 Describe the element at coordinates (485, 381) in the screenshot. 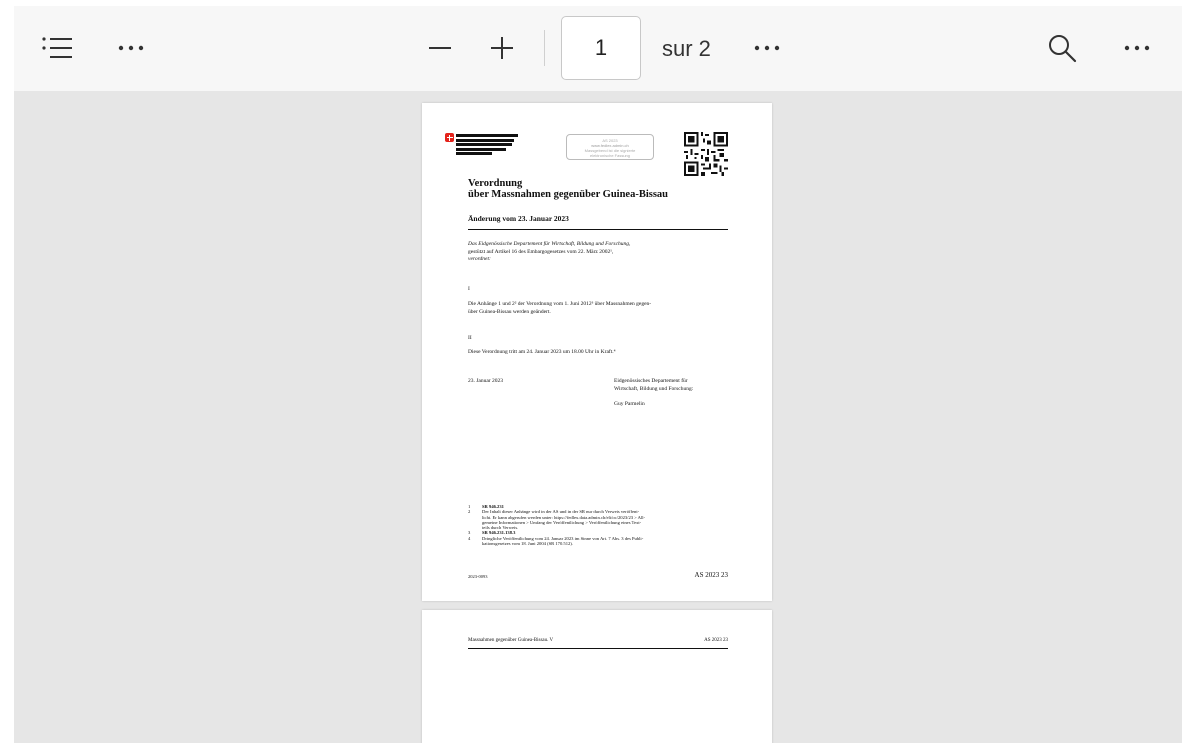

I see `signing-date: 23. Januar 2023` at that location.